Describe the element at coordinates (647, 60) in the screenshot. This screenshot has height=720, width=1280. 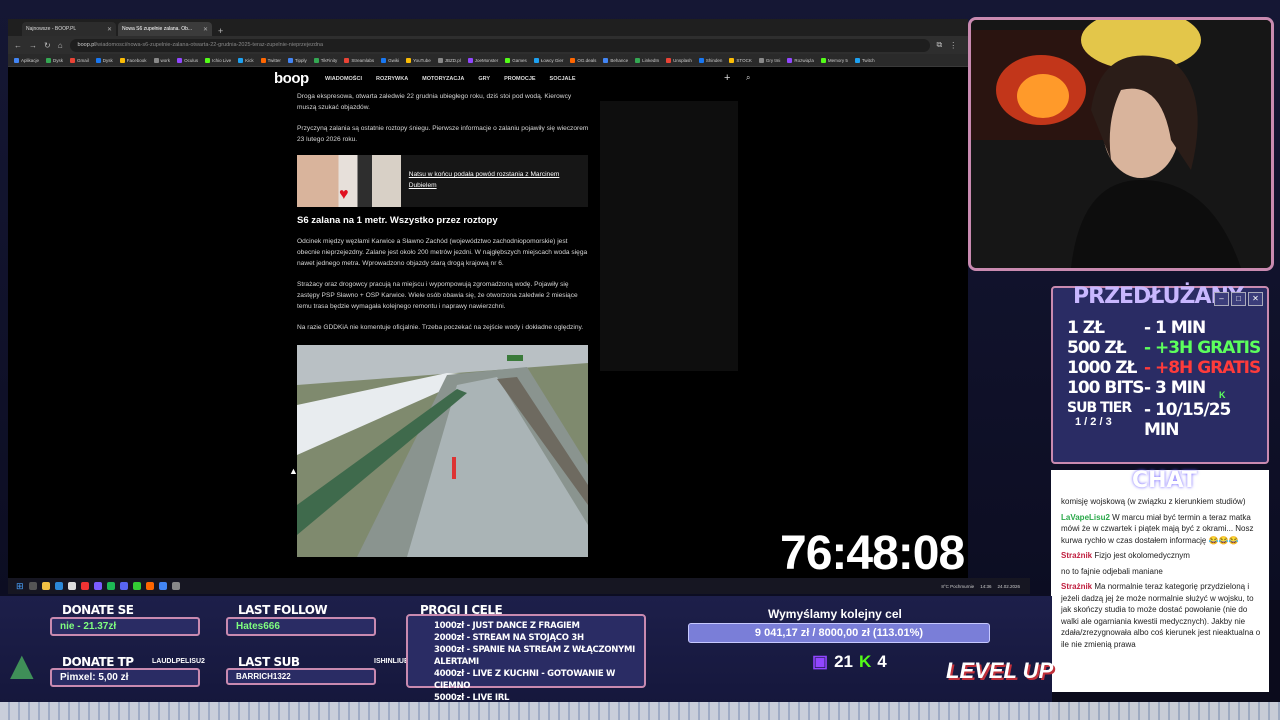
I see `bookmark-item: LinkedIn` at that location.